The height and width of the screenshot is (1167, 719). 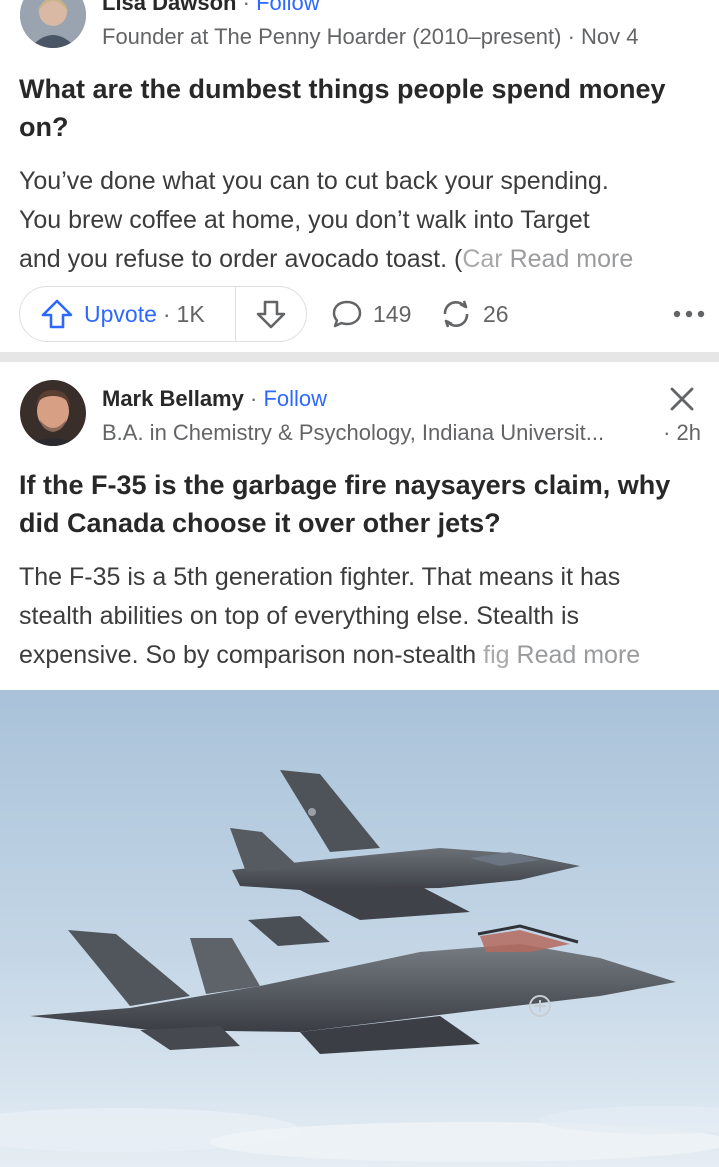 I want to click on excerpt-fade: Car, so click(x=482, y=259).